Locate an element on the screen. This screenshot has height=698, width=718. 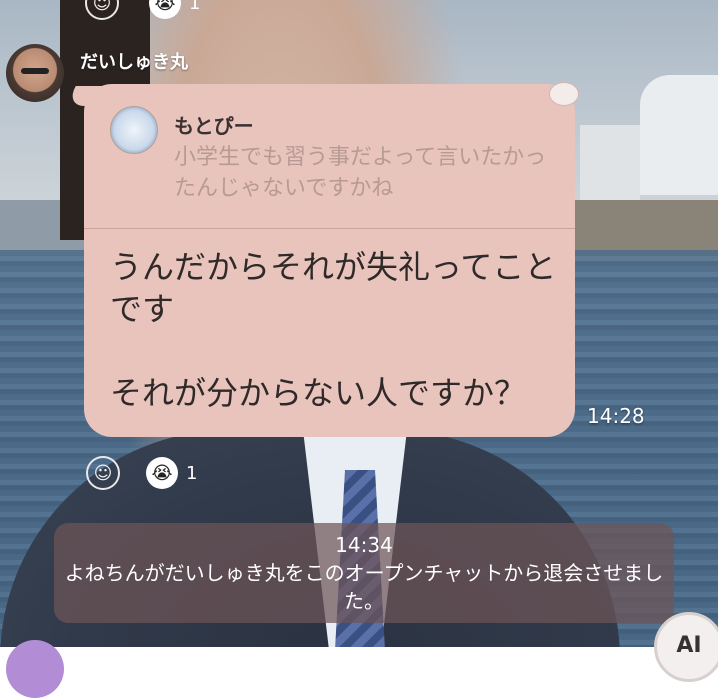
ai-button: AI is located at coordinates (686, 647).